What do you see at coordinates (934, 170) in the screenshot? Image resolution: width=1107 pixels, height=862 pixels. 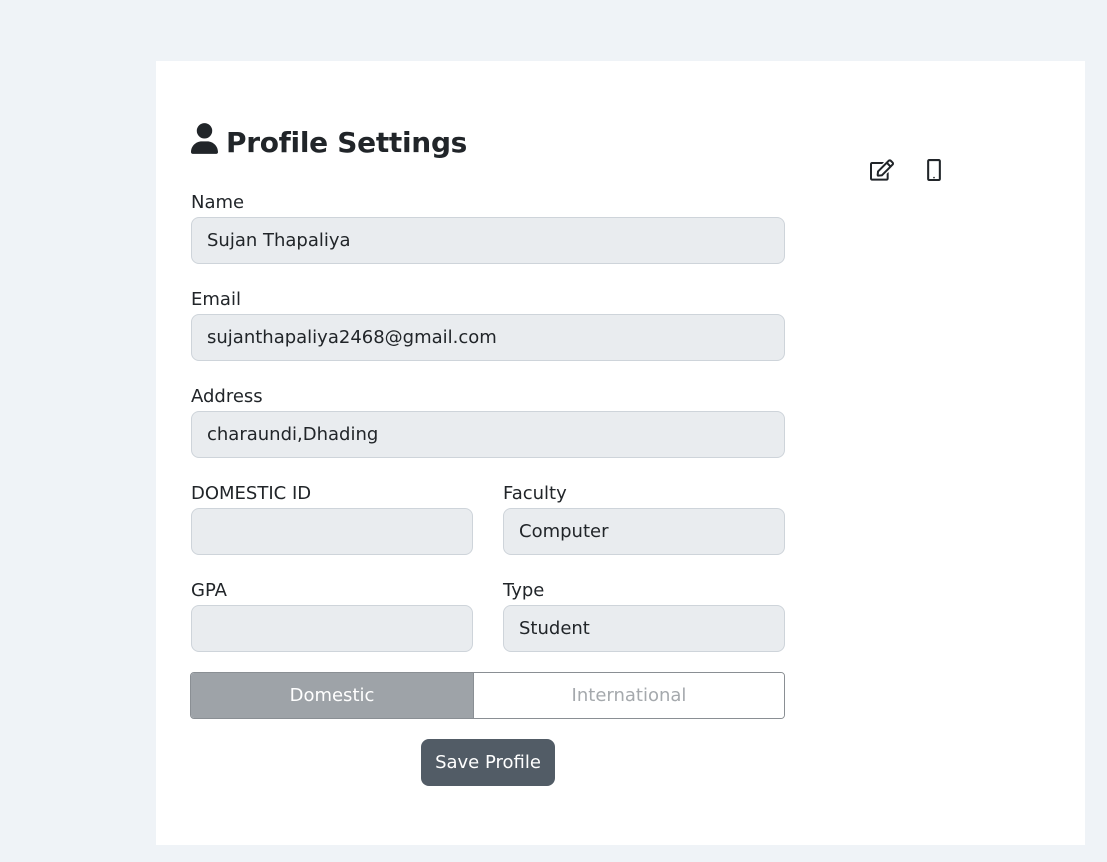 I see `mobile-icon` at bounding box center [934, 170].